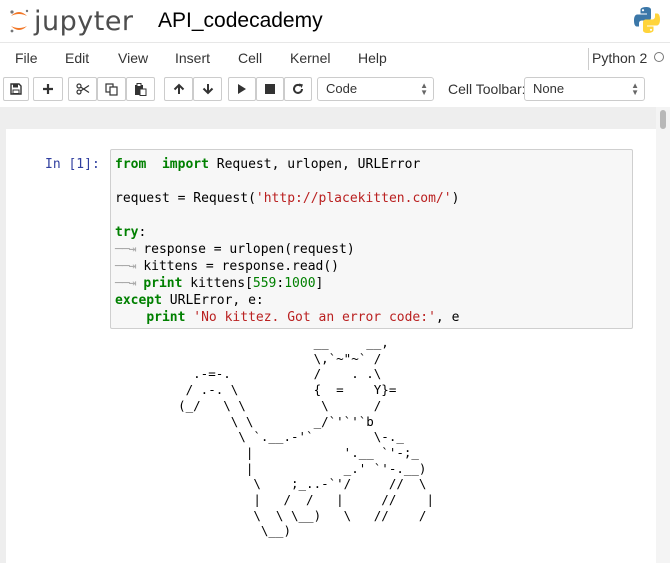  What do you see at coordinates (192, 58) in the screenshot?
I see `menu-insert: Insert` at bounding box center [192, 58].